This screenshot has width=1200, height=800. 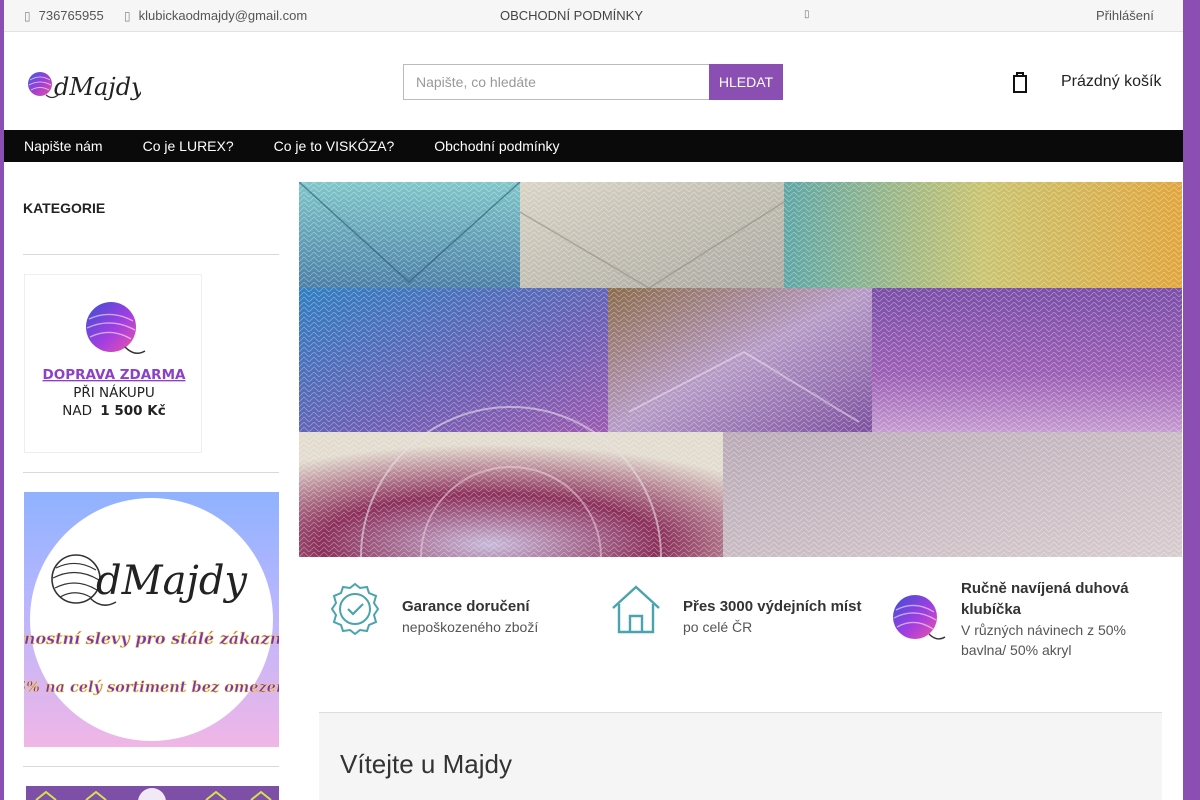 What do you see at coordinates (355, 609) in the screenshot?
I see `shield-check-icon` at bounding box center [355, 609].